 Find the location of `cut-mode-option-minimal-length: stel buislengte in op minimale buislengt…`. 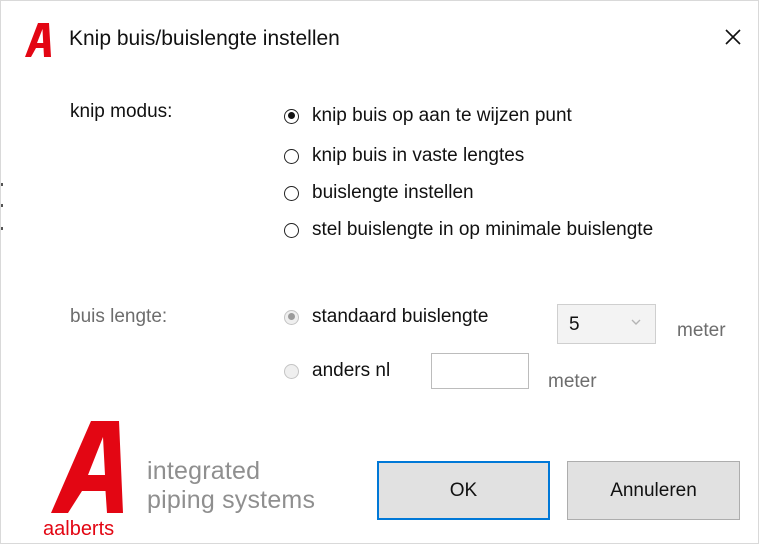

cut-mode-option-minimal-length: stel buislengte in op minimale buislengt… is located at coordinates (468, 230).